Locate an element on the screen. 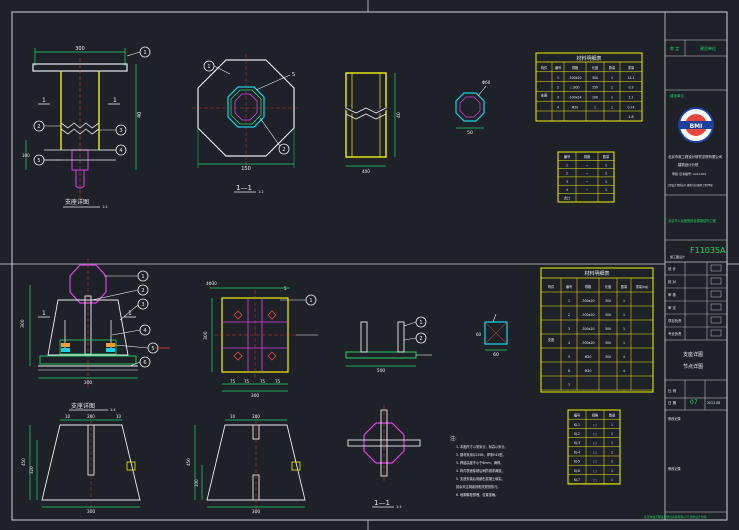 This screenshot has width=739, height=530. table1-cell: 4.8 is located at coordinates (630, 117).